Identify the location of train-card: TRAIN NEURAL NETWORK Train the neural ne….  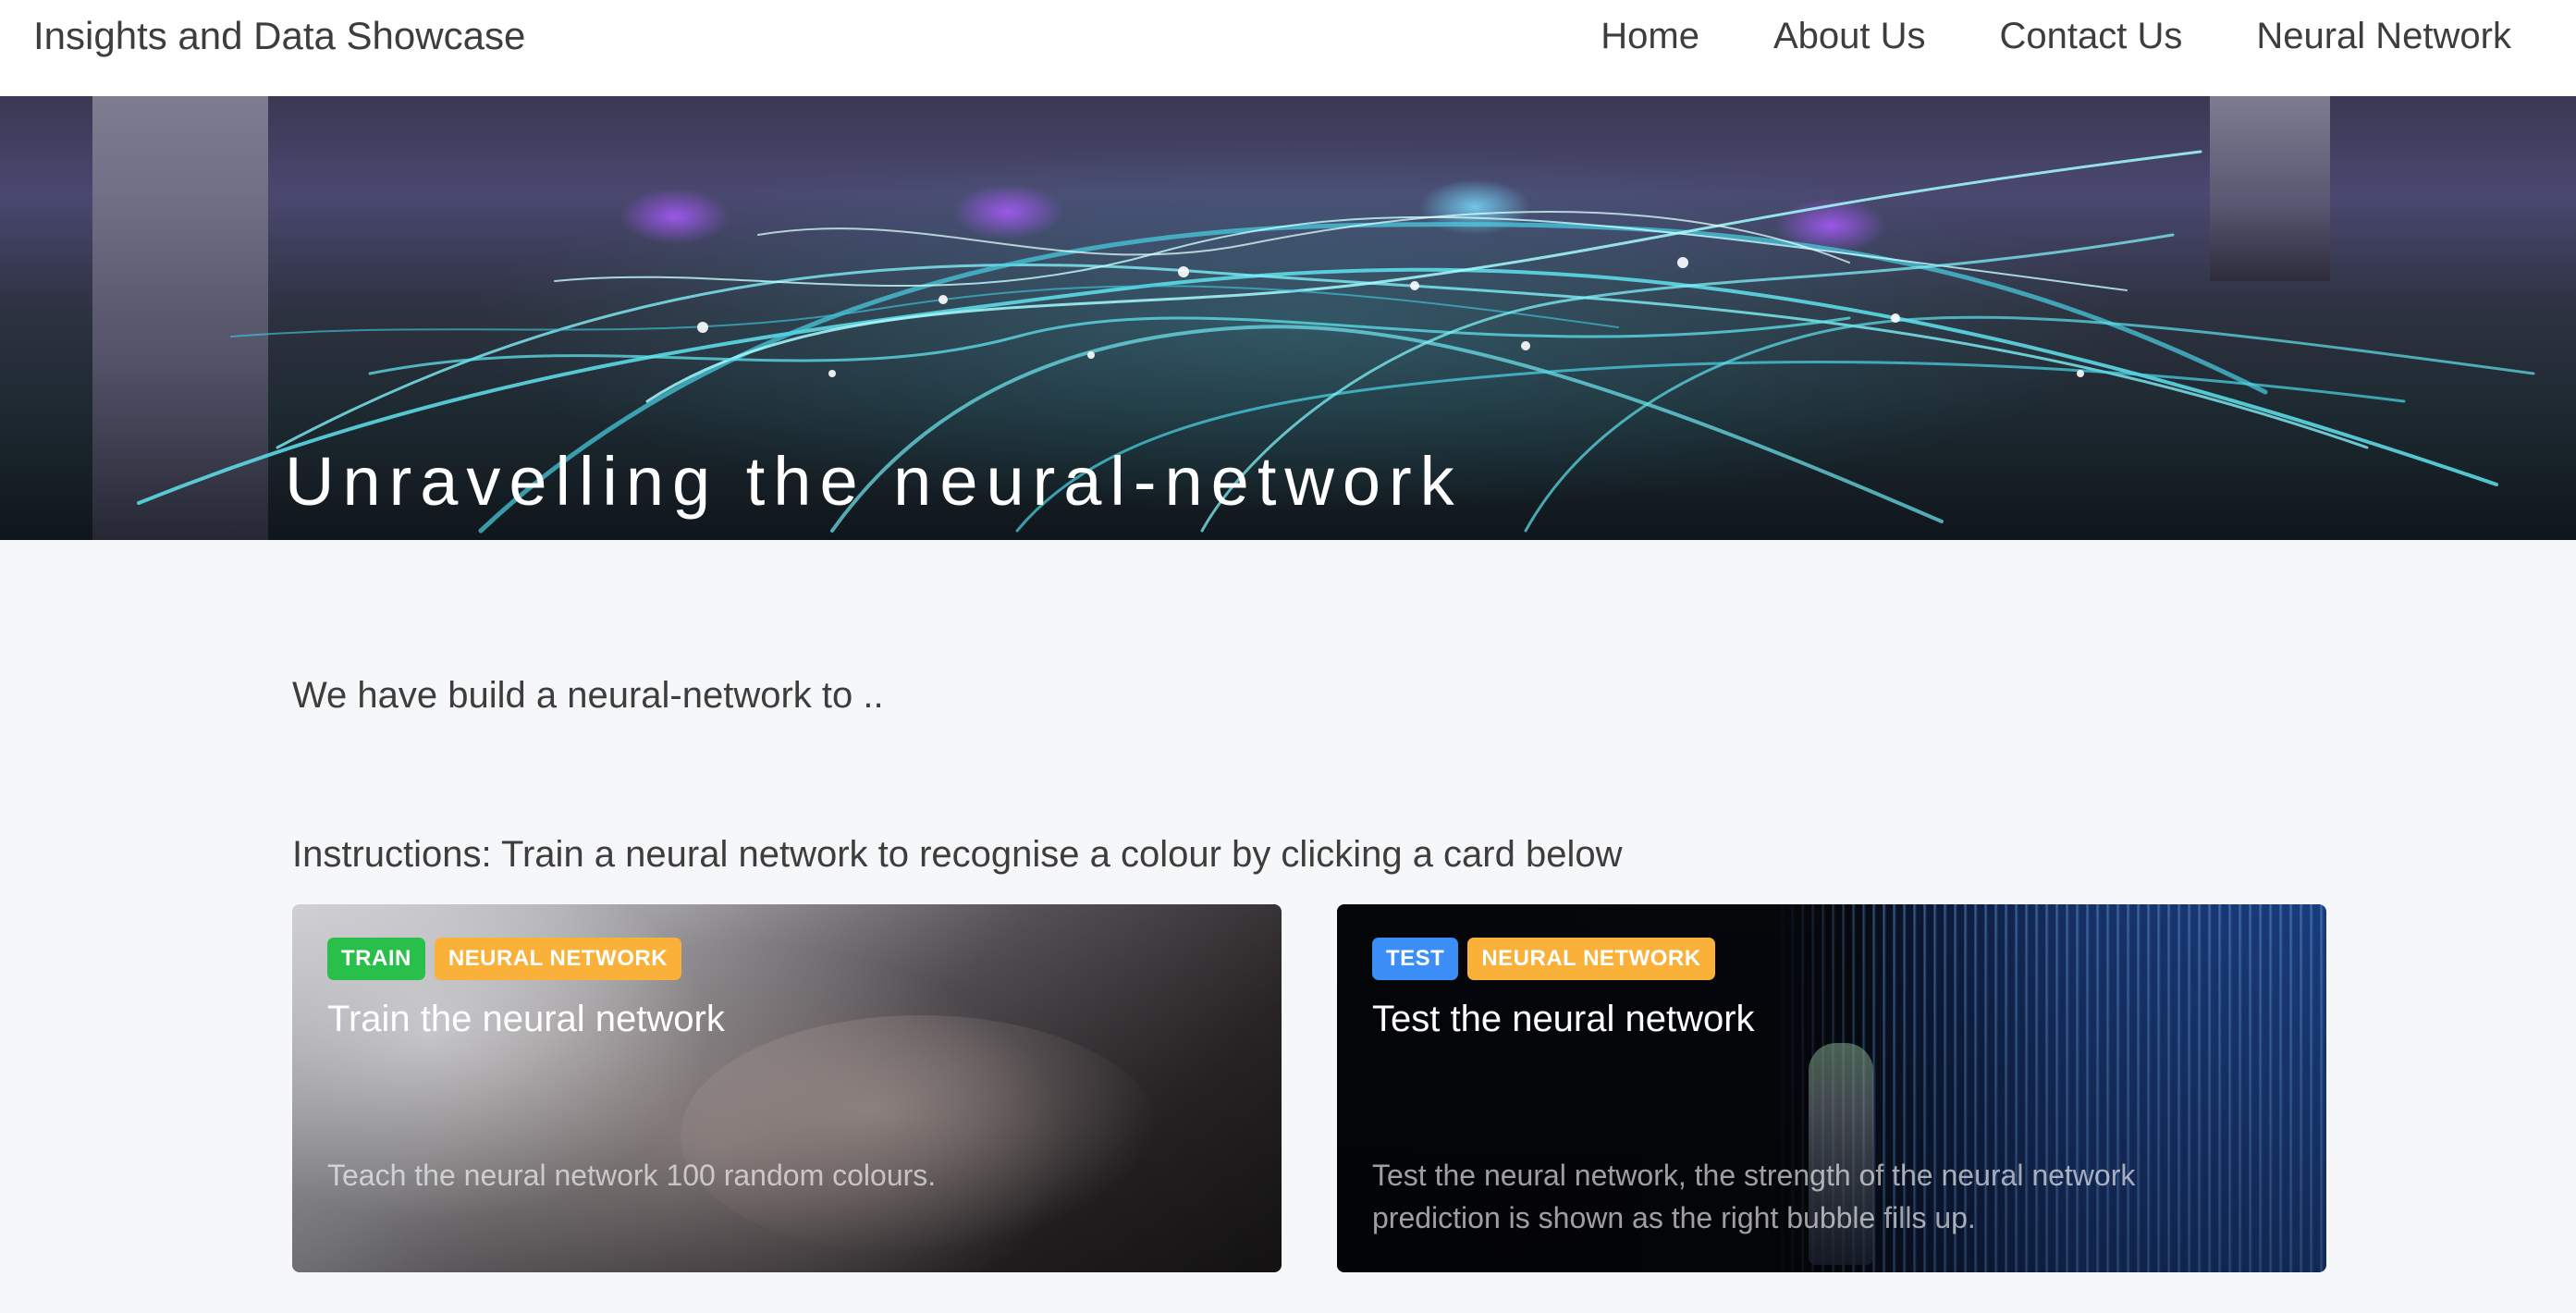
(787, 1088).